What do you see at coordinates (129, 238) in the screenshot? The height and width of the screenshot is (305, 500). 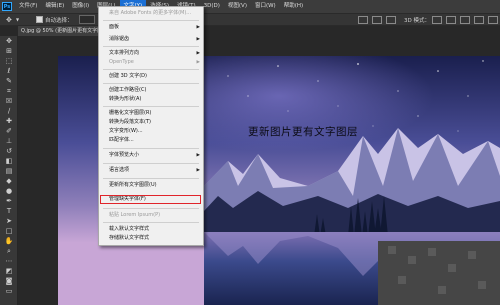 I see `menu-item-label: 存储默认文字样式` at bounding box center [129, 238].